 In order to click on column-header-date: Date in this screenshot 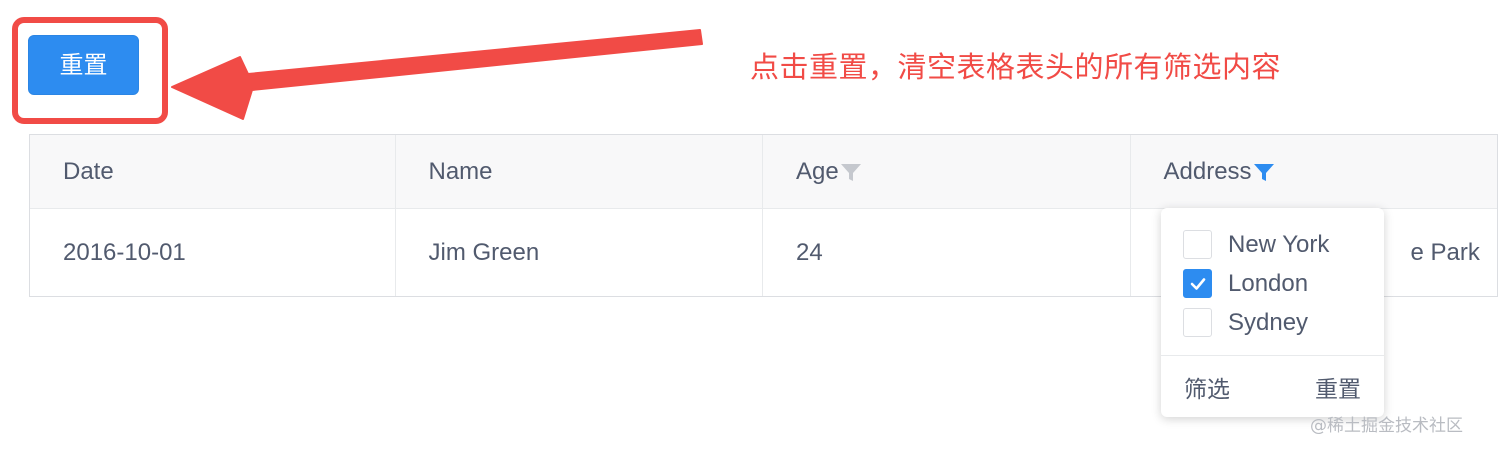, I will do `click(213, 171)`.